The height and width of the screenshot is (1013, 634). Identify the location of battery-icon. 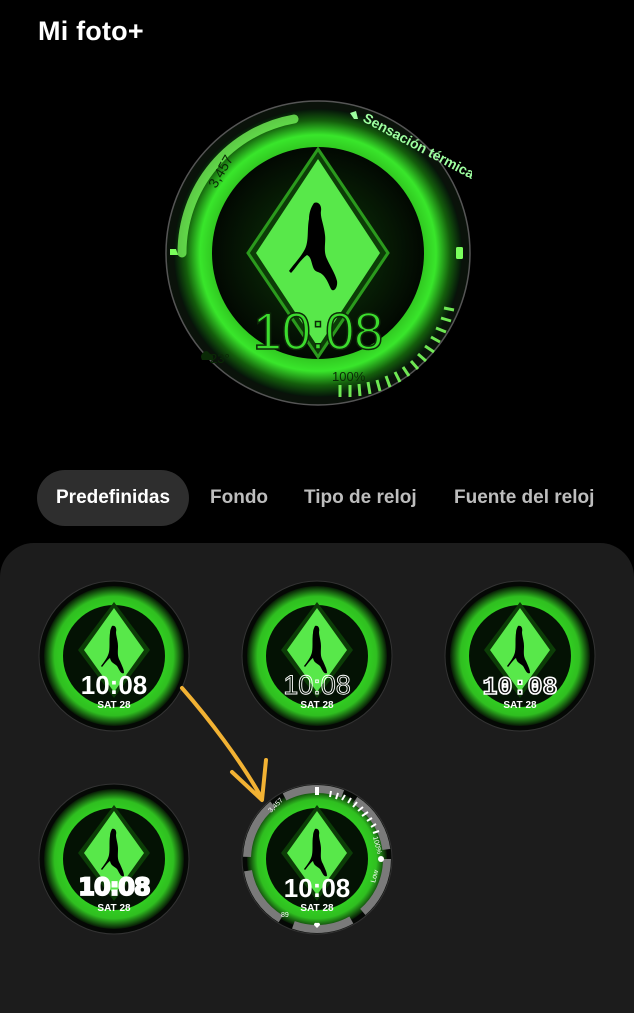
(459, 253).